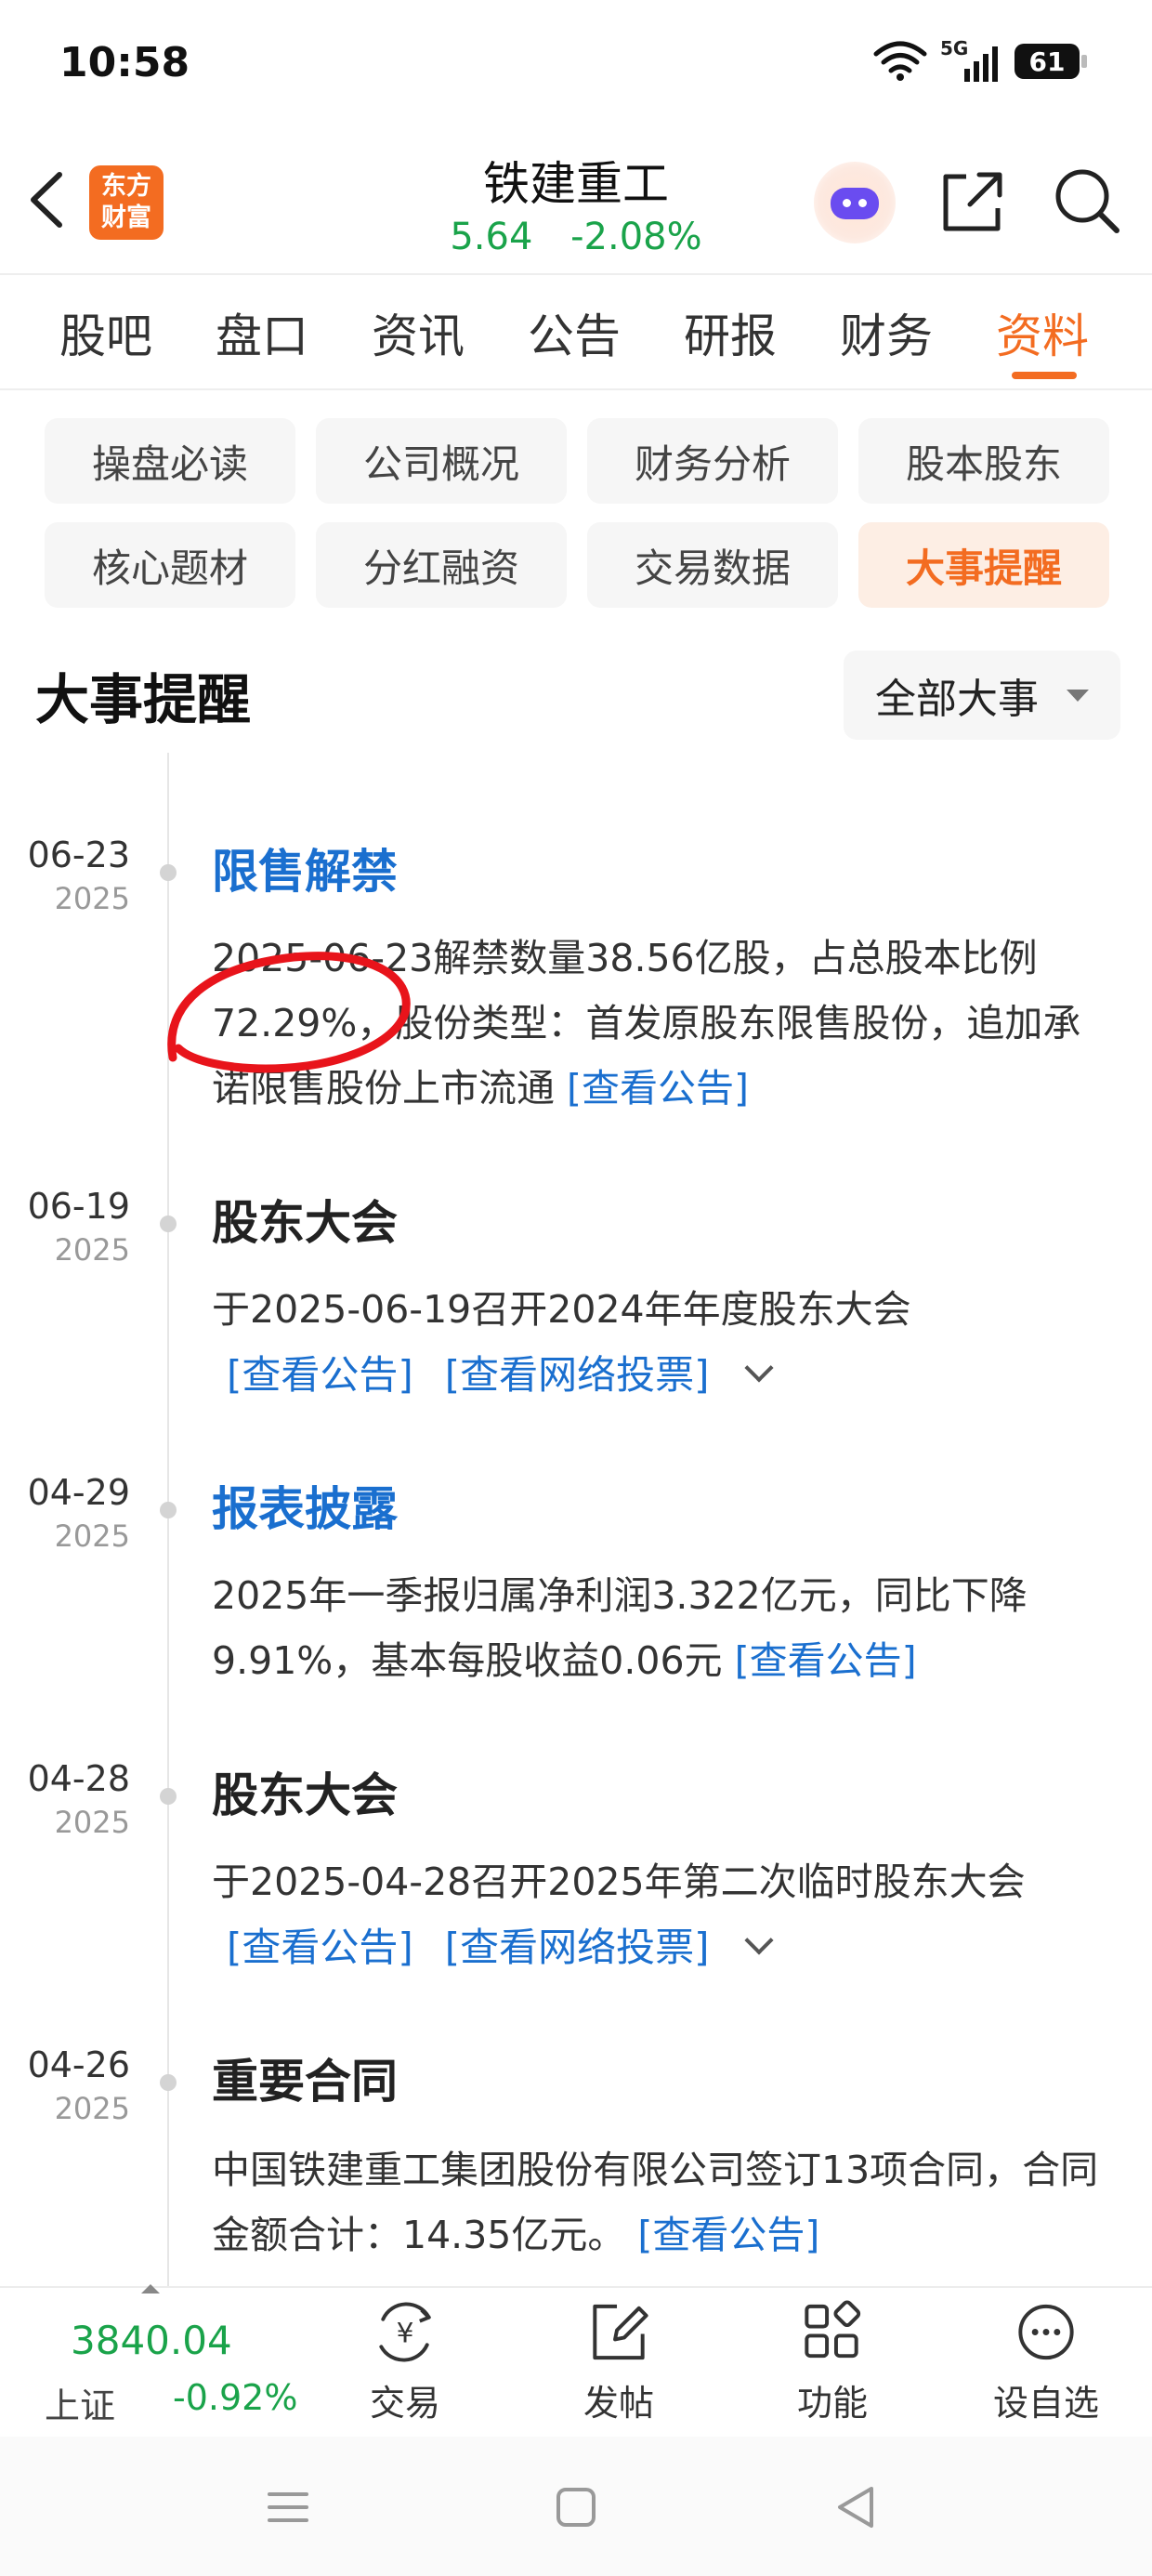 The height and width of the screenshot is (2576, 1152). I want to click on section-title: 大事提醒, so click(143, 699).